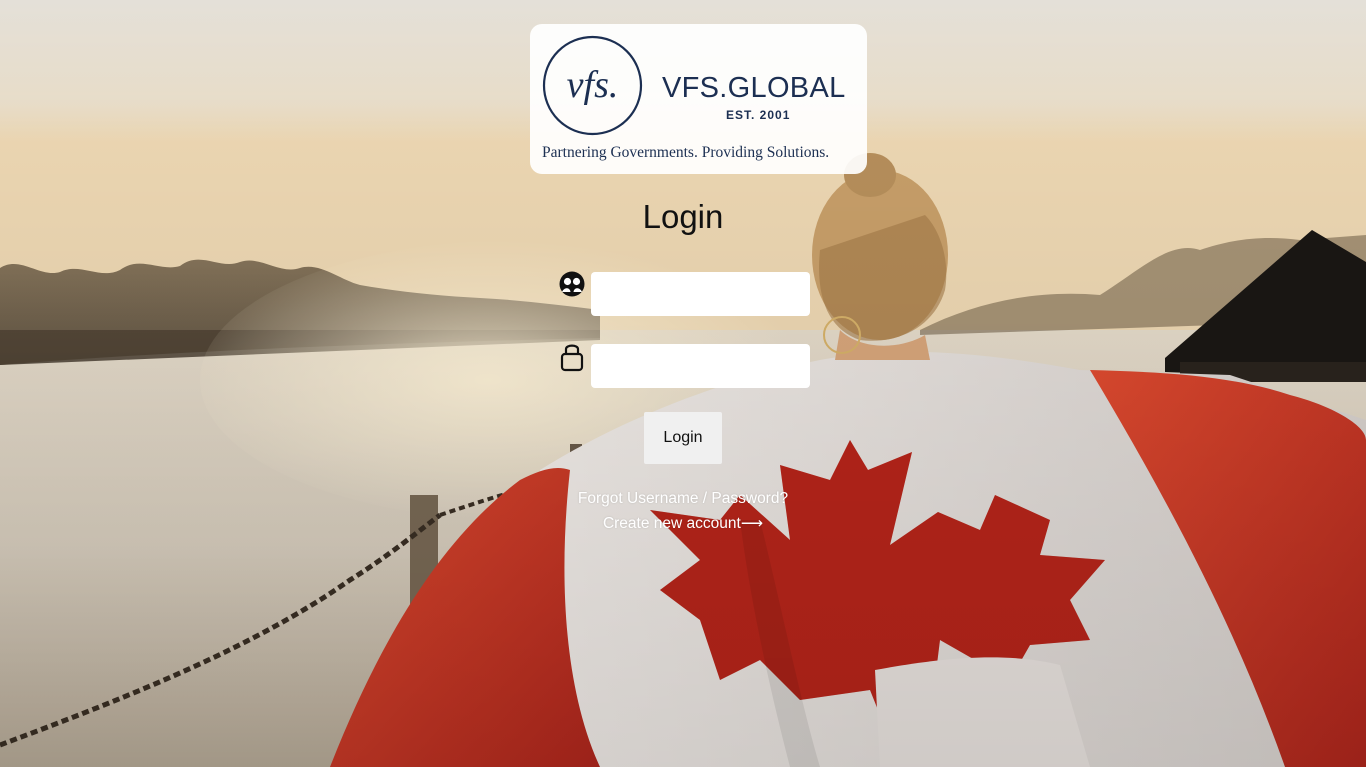  I want to click on create-account-label: Create new account, so click(671, 523).